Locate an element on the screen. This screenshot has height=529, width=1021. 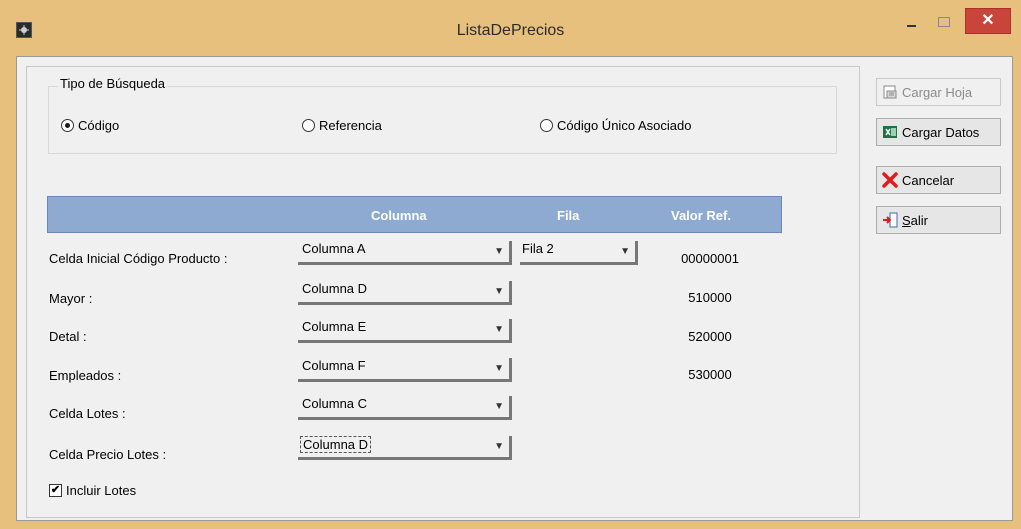
select-value: Fila 2 is located at coordinates (538, 248).